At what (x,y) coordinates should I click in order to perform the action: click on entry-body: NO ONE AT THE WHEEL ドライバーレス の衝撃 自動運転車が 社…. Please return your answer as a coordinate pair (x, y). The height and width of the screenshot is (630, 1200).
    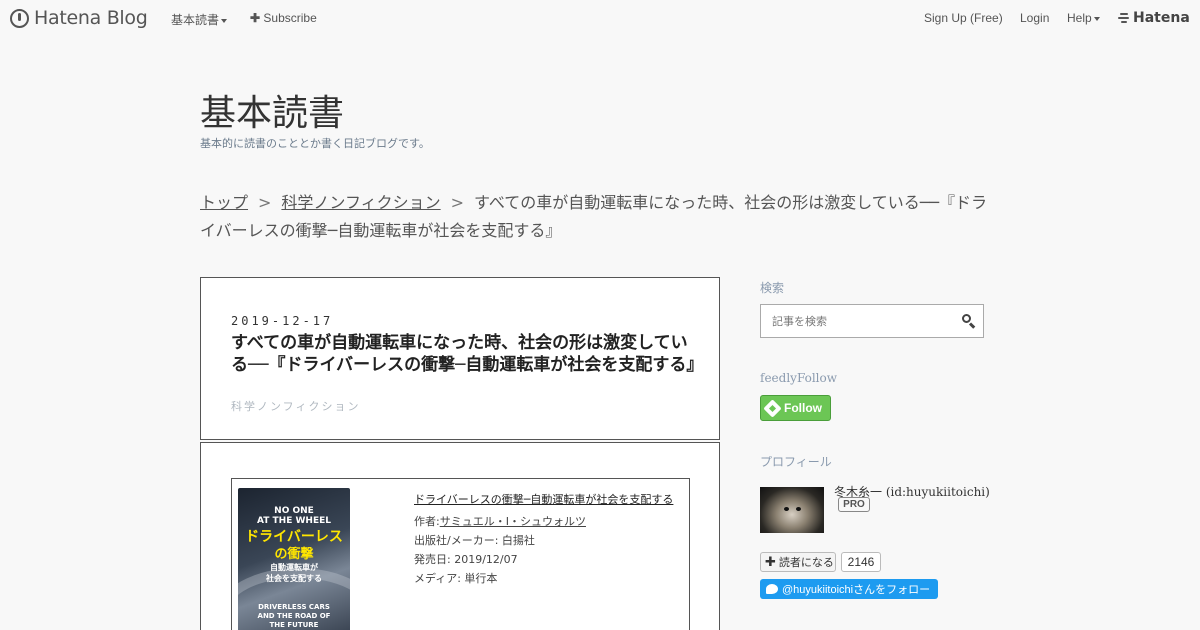
    Looking at the image, I should click on (460, 536).